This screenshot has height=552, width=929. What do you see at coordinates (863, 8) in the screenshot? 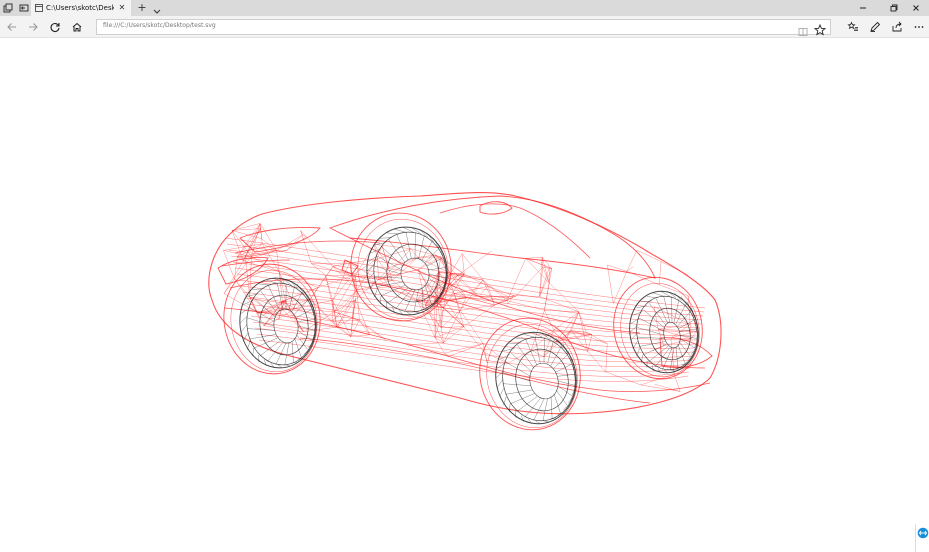
I see `minimize-icon` at bounding box center [863, 8].